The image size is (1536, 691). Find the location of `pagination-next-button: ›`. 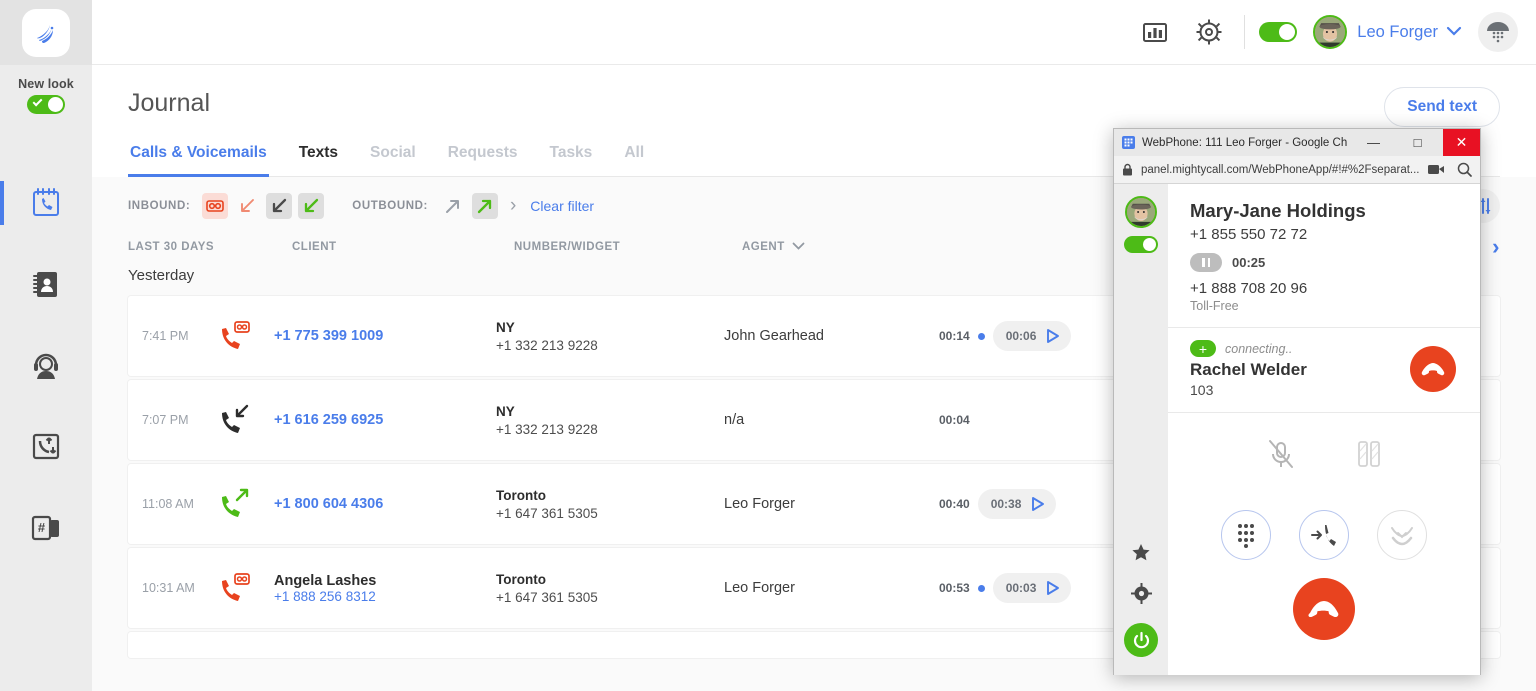

pagination-next-button: › is located at coordinates (1496, 247).